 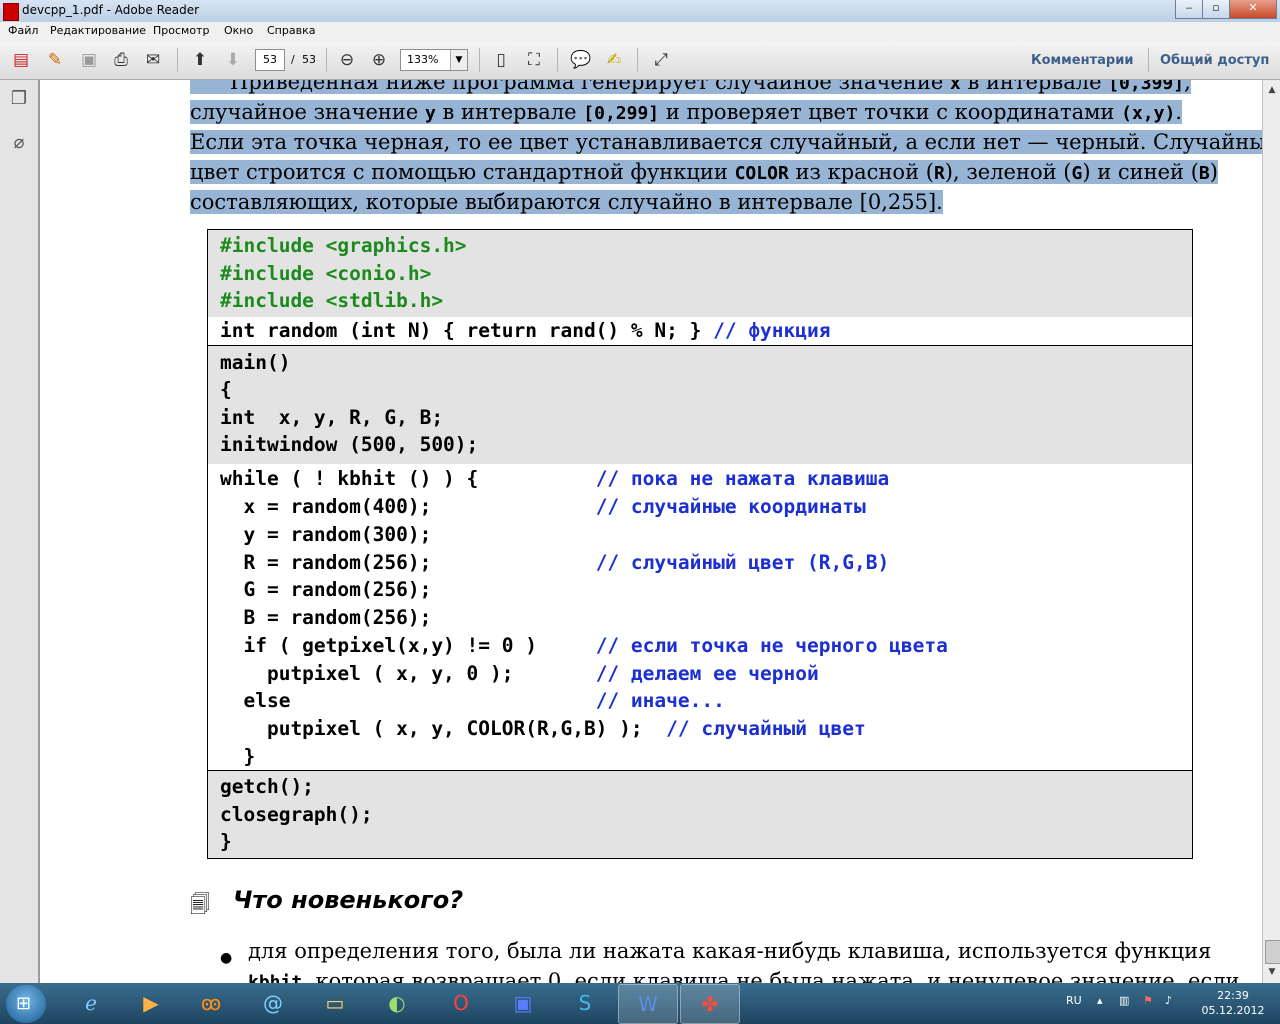 I want to click on next-page-icon: ⬇, so click(x=233, y=60).